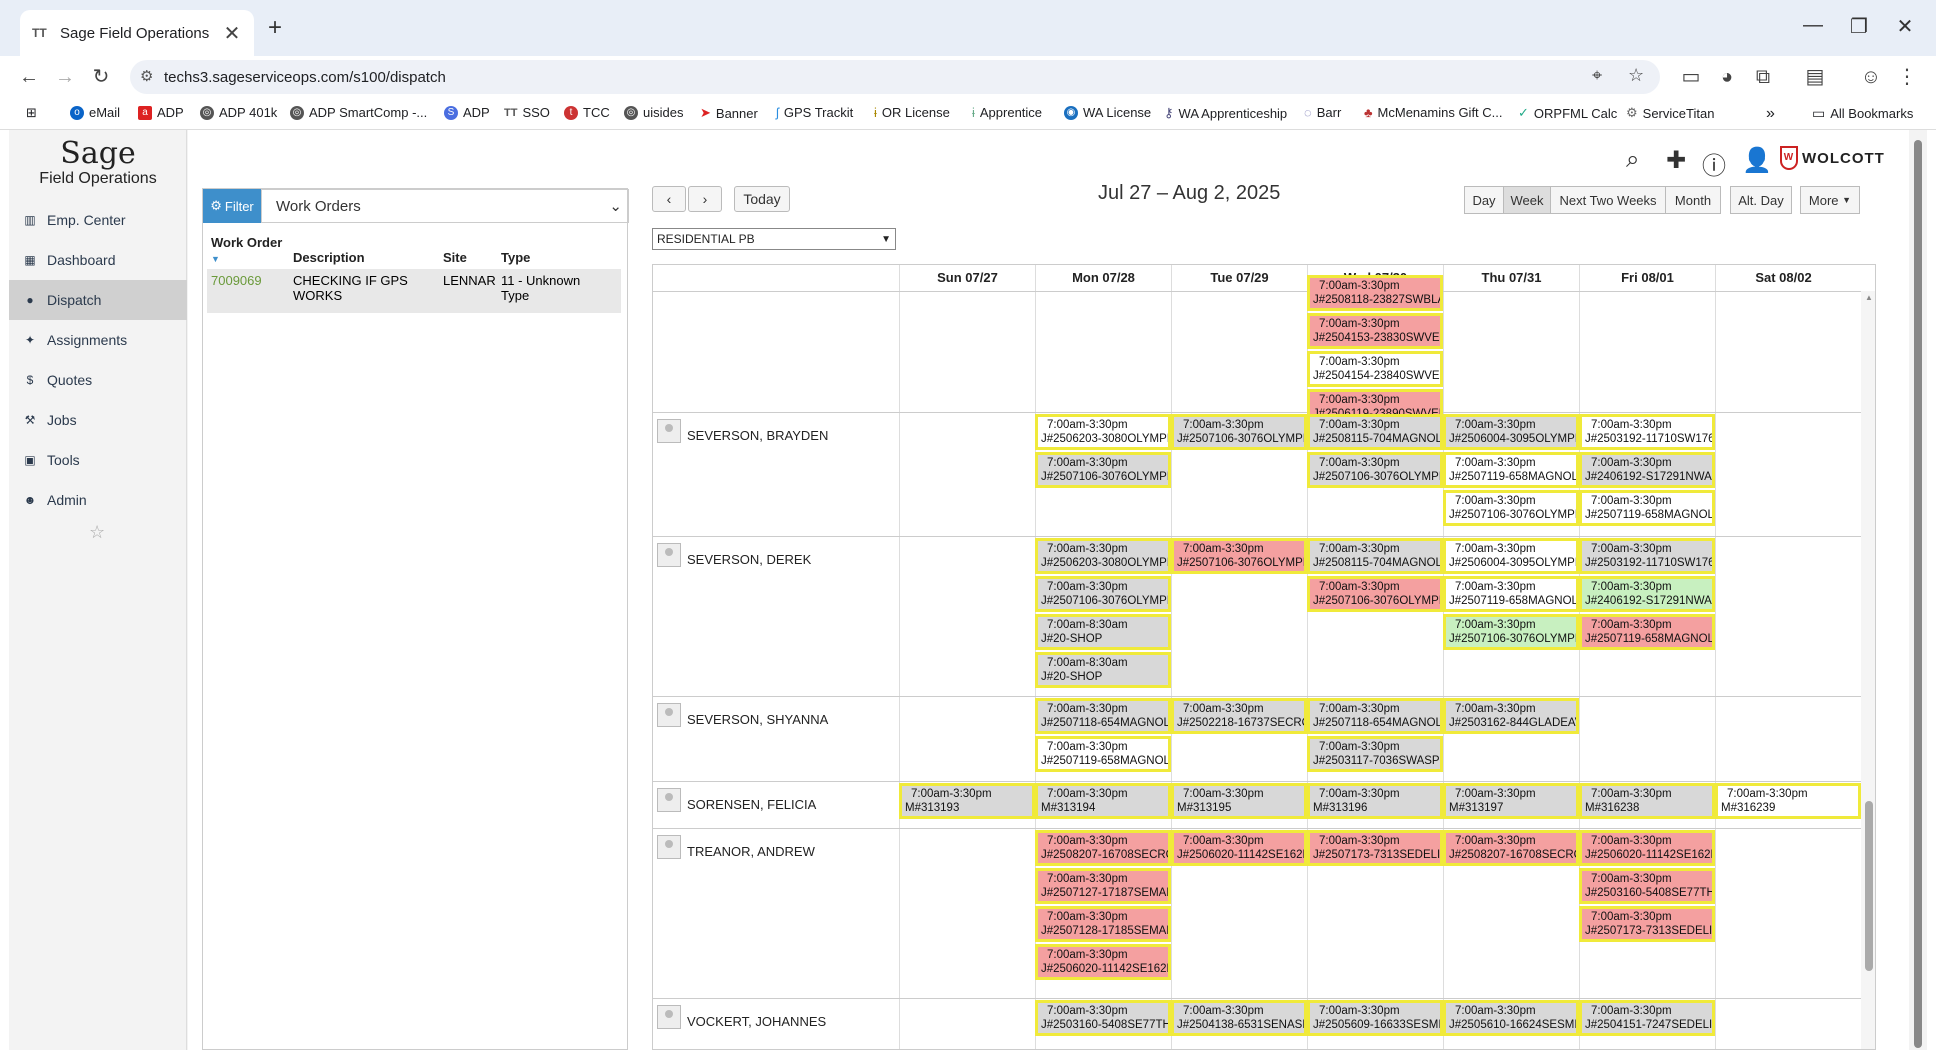  I want to click on sidebar-item-jobs: ⚒ Jobs, so click(98, 420).